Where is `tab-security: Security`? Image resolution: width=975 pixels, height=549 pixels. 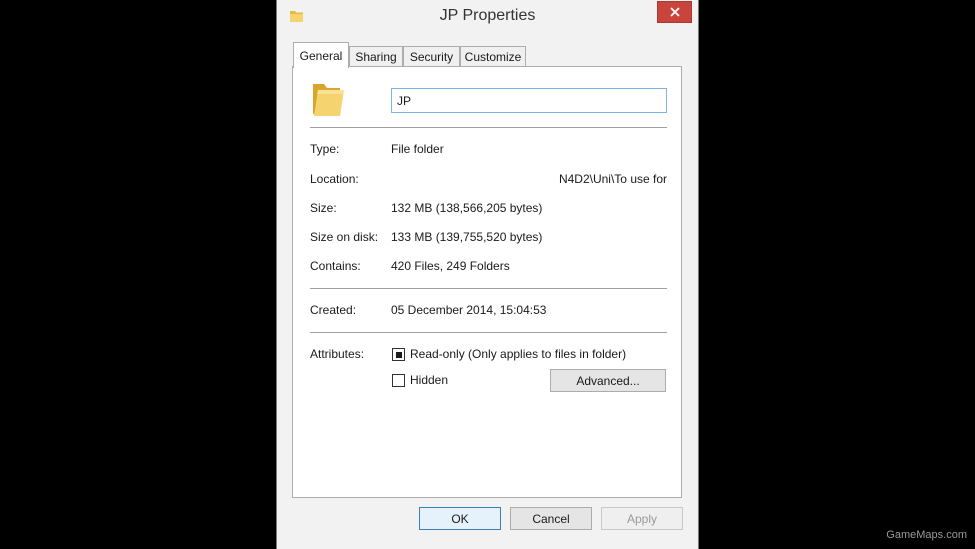 tab-security: Security is located at coordinates (431, 56).